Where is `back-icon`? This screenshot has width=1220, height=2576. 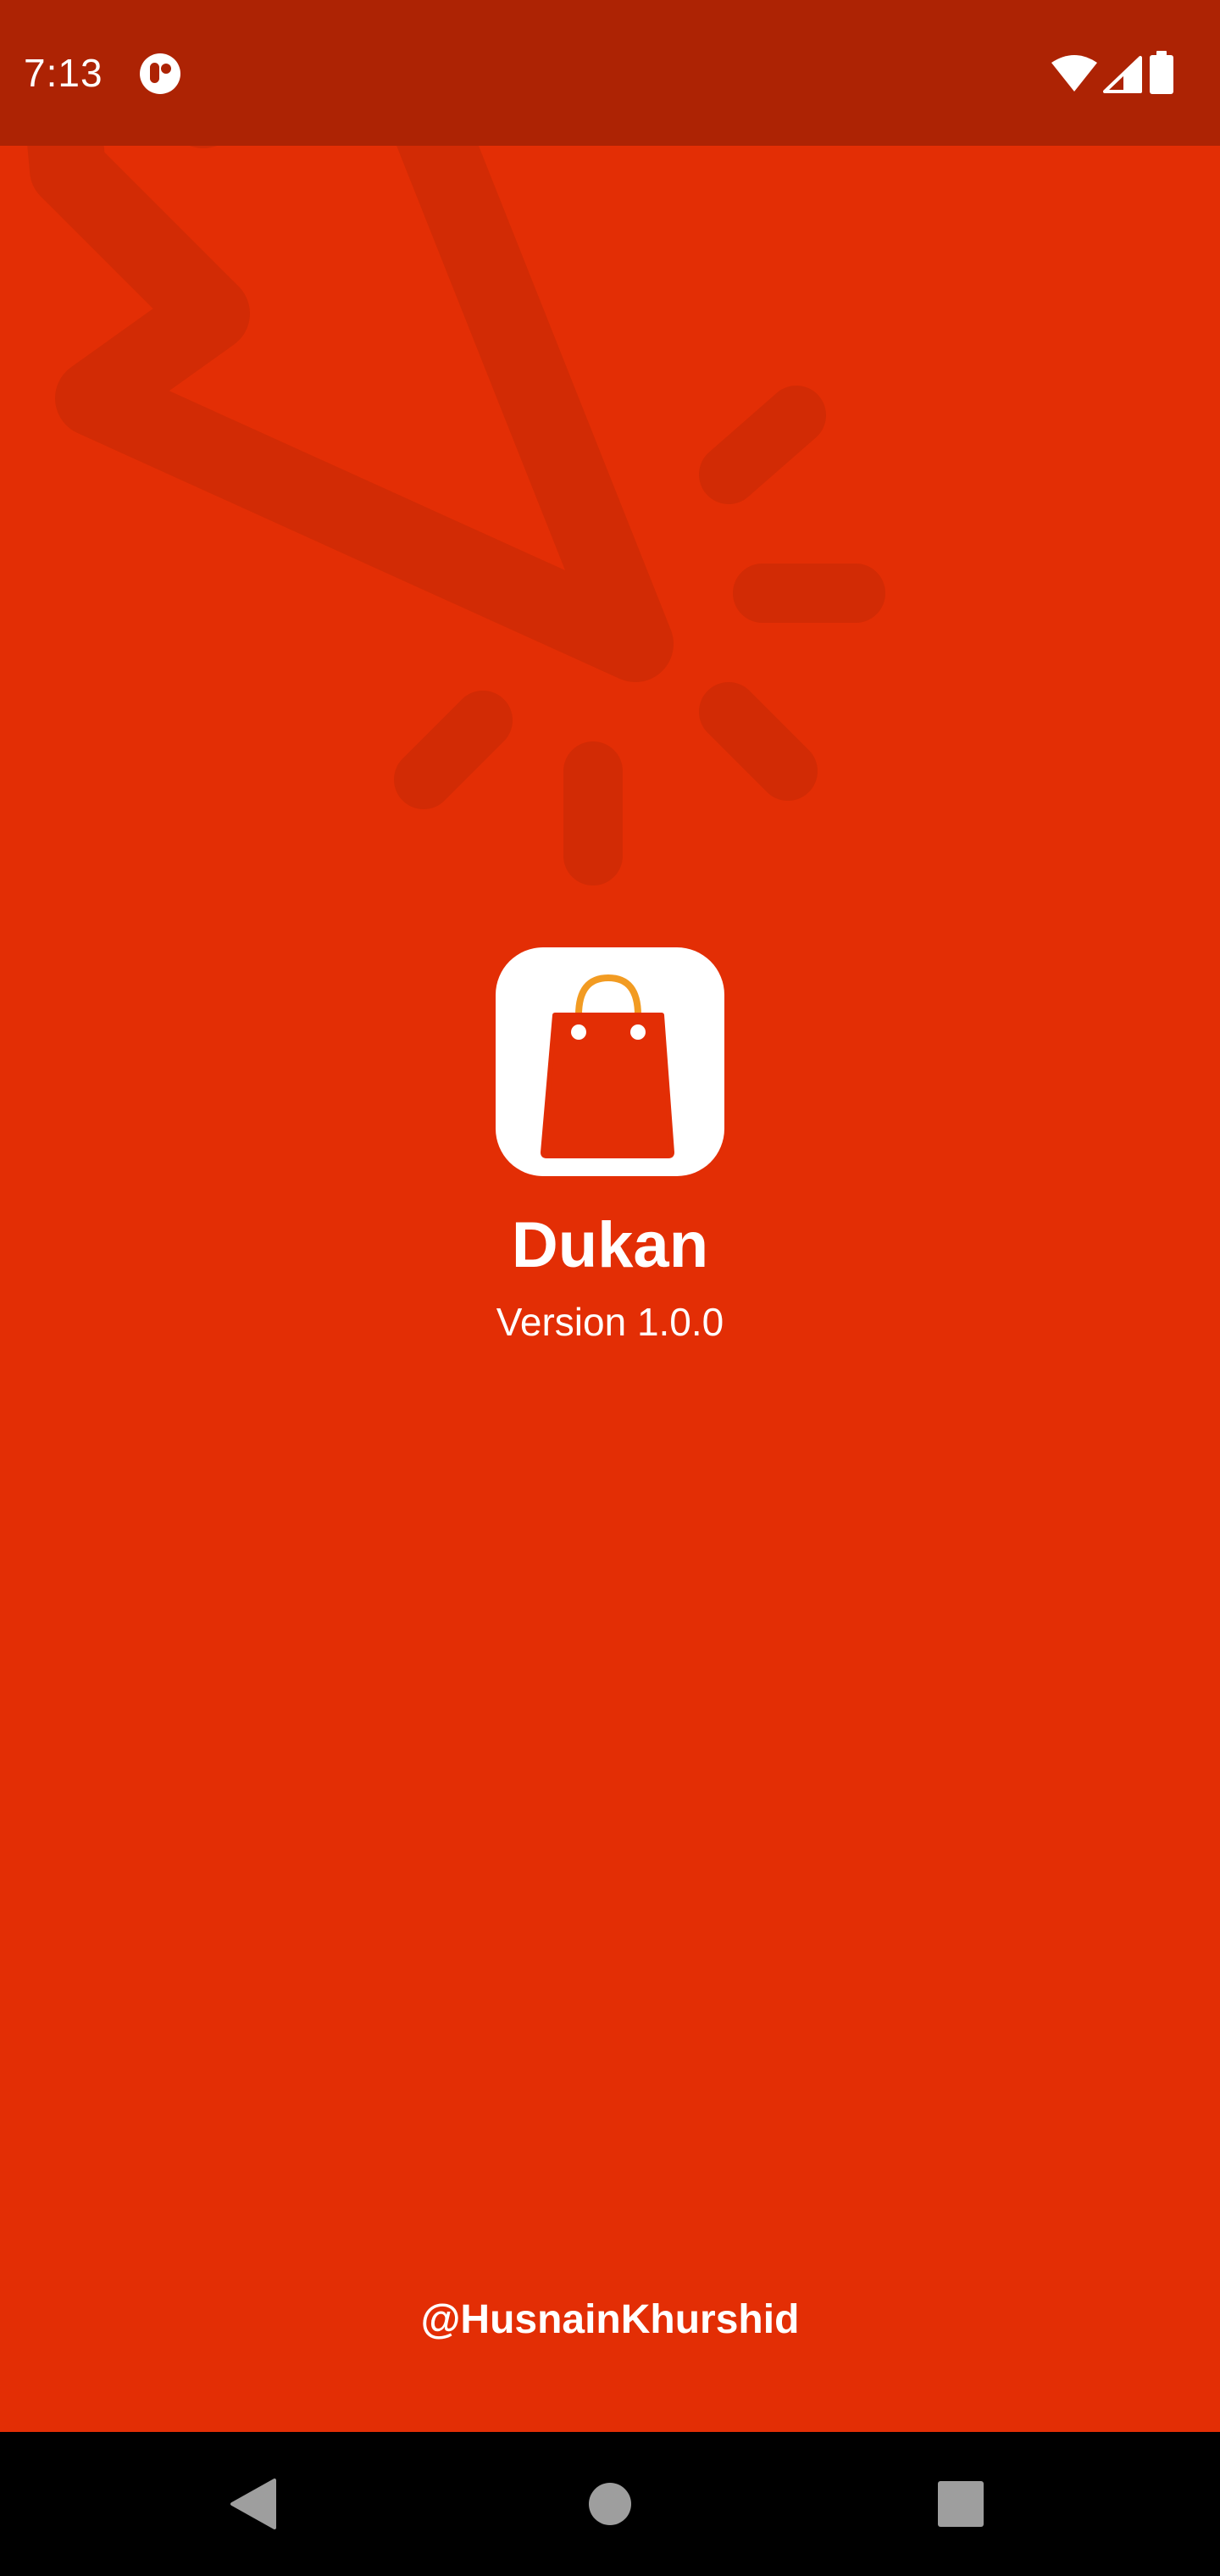
back-icon is located at coordinates (253, 2504).